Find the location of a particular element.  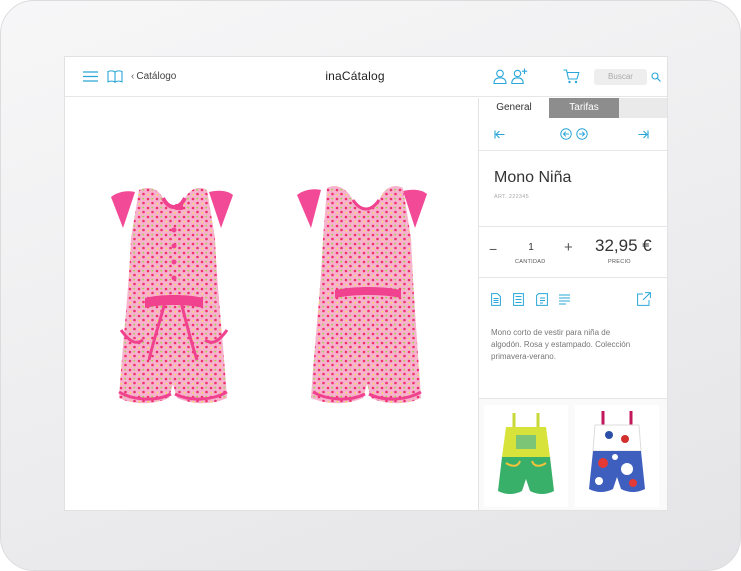

romper-front-image is located at coordinates (172, 295).